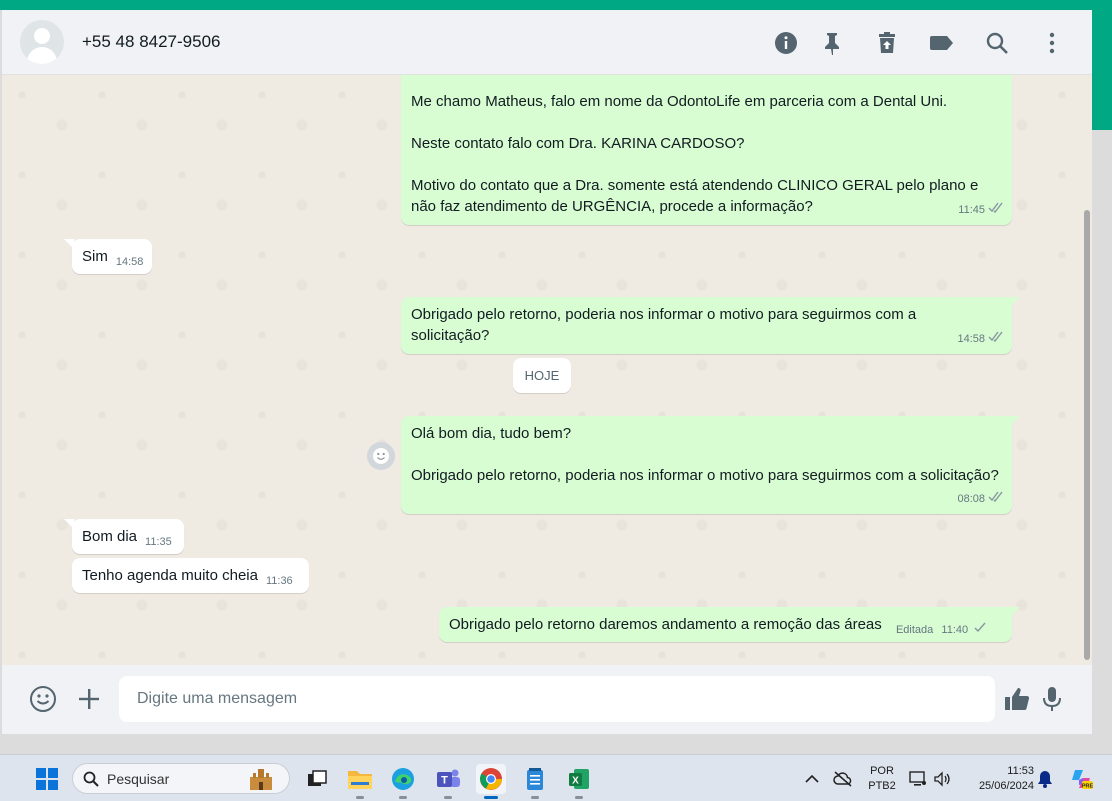  I want to click on message-time: 11:45, so click(971, 210).